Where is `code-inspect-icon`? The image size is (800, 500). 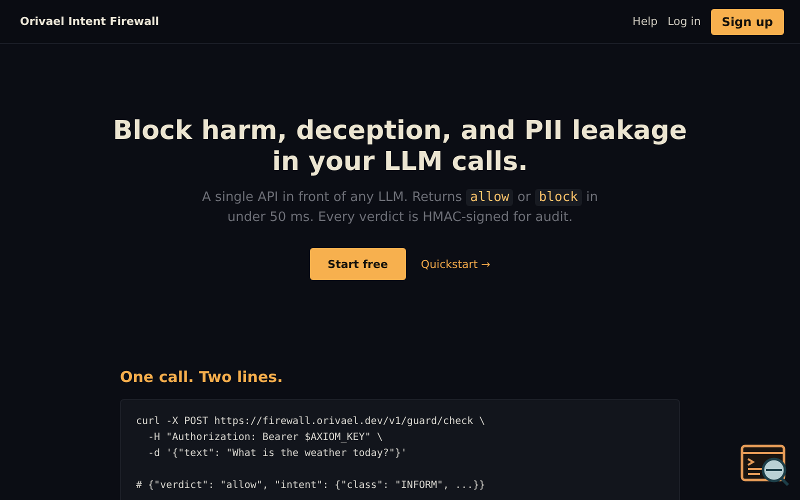 code-inspect-icon is located at coordinates (766, 465).